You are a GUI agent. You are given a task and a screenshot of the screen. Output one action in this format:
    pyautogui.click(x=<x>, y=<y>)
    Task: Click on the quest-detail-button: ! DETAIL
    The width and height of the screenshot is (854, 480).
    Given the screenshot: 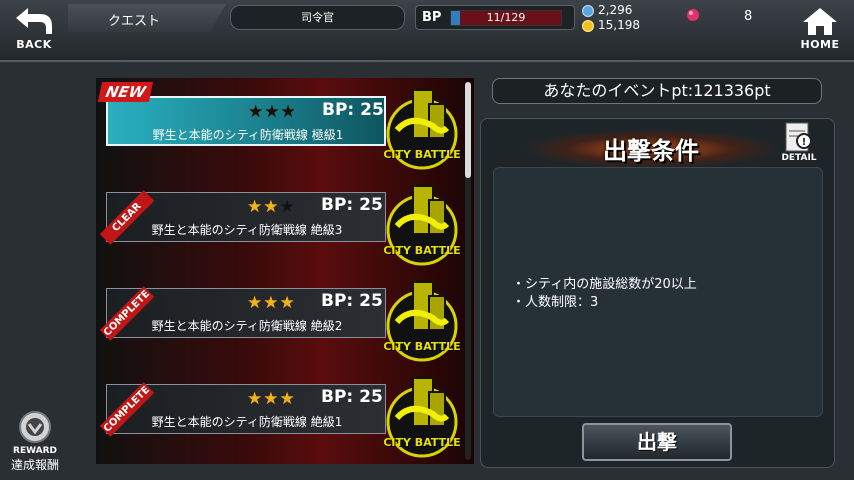 What is the action you would take?
    pyautogui.click(x=799, y=143)
    